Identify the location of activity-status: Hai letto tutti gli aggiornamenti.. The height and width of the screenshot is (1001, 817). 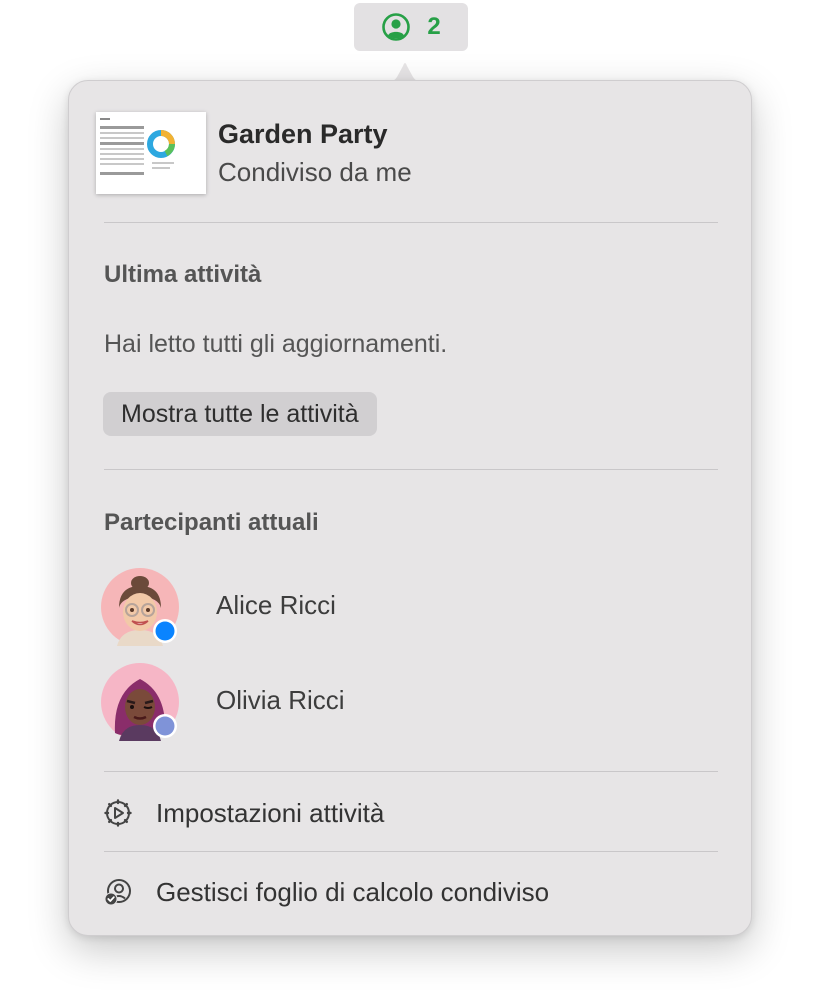
(276, 344).